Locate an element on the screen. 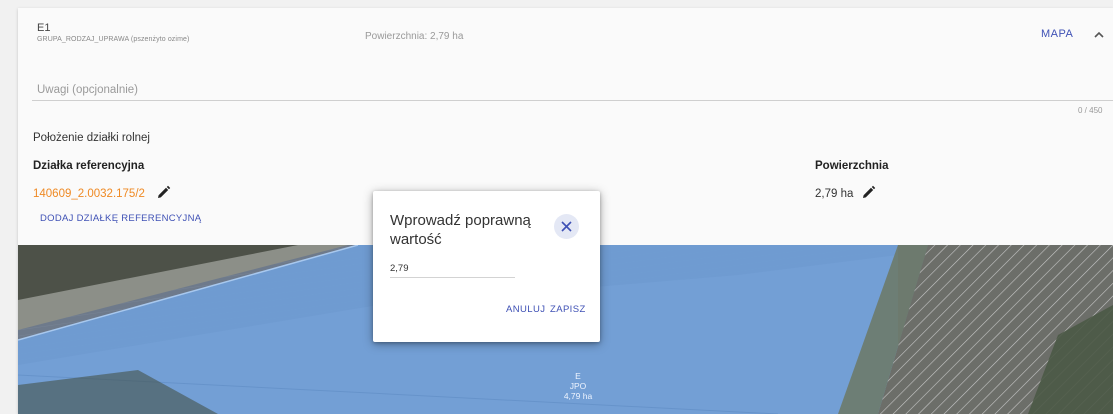 This screenshot has height=414, width=1113. remarks-field: Uwagi (opcjonalnie) is located at coordinates (87, 90).